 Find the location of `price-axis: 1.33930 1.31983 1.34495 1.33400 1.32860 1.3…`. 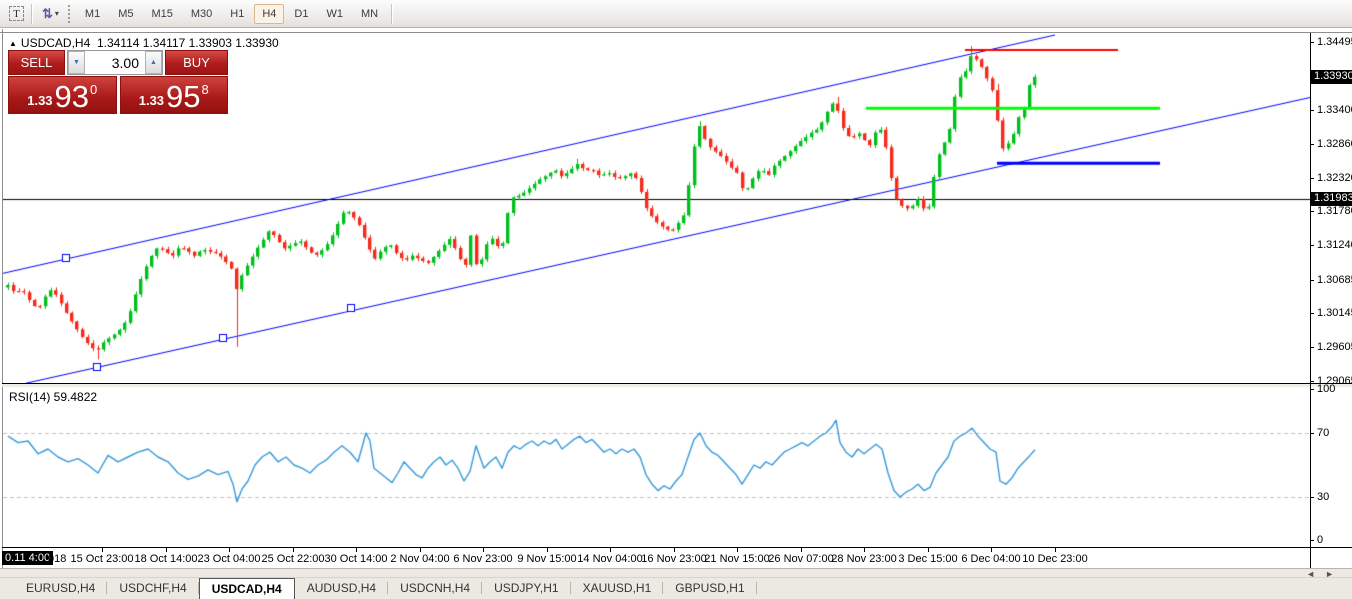

price-axis: 1.33930 1.31983 1.34495 1.33400 1.32860 1.3… is located at coordinates (1331, 300).